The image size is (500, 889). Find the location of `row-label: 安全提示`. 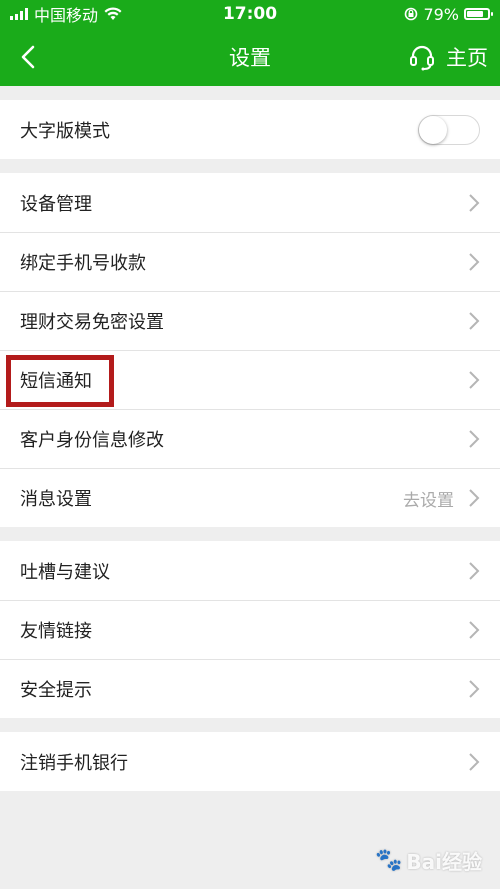

row-label: 安全提示 is located at coordinates (56, 690).